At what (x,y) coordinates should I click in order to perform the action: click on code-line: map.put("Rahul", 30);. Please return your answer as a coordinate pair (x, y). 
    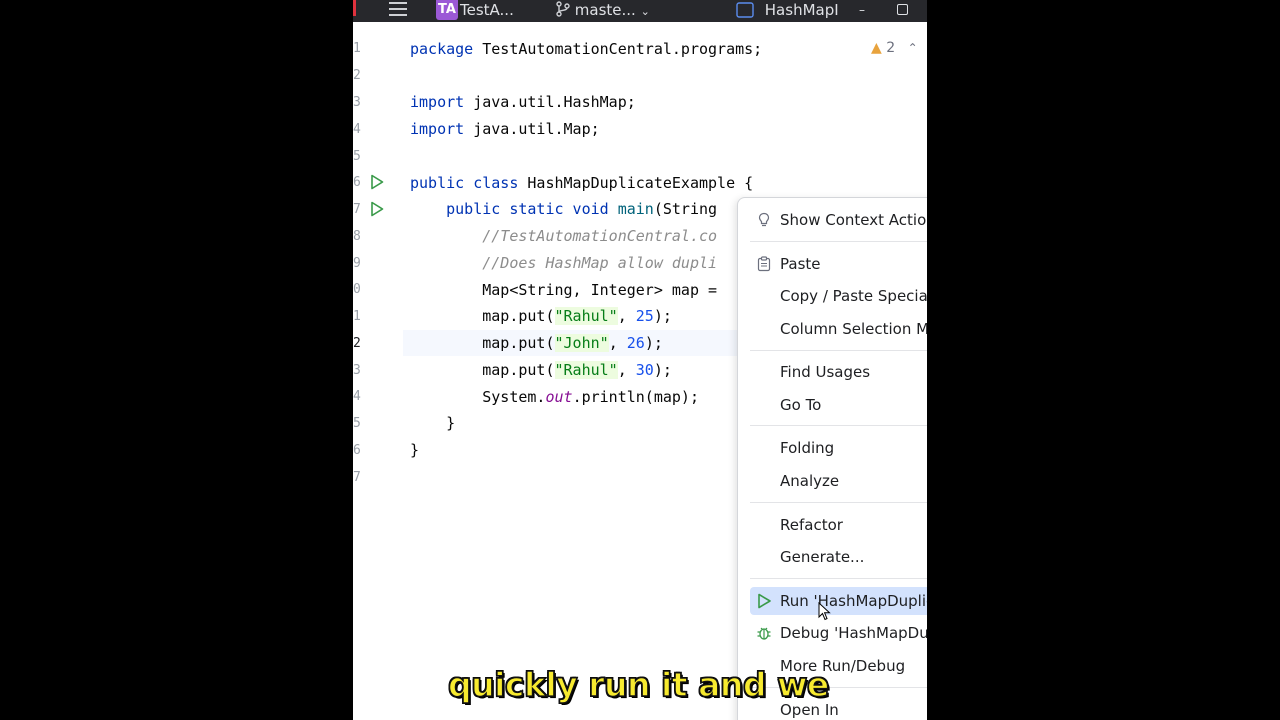
    Looking at the image, I should click on (541, 370).